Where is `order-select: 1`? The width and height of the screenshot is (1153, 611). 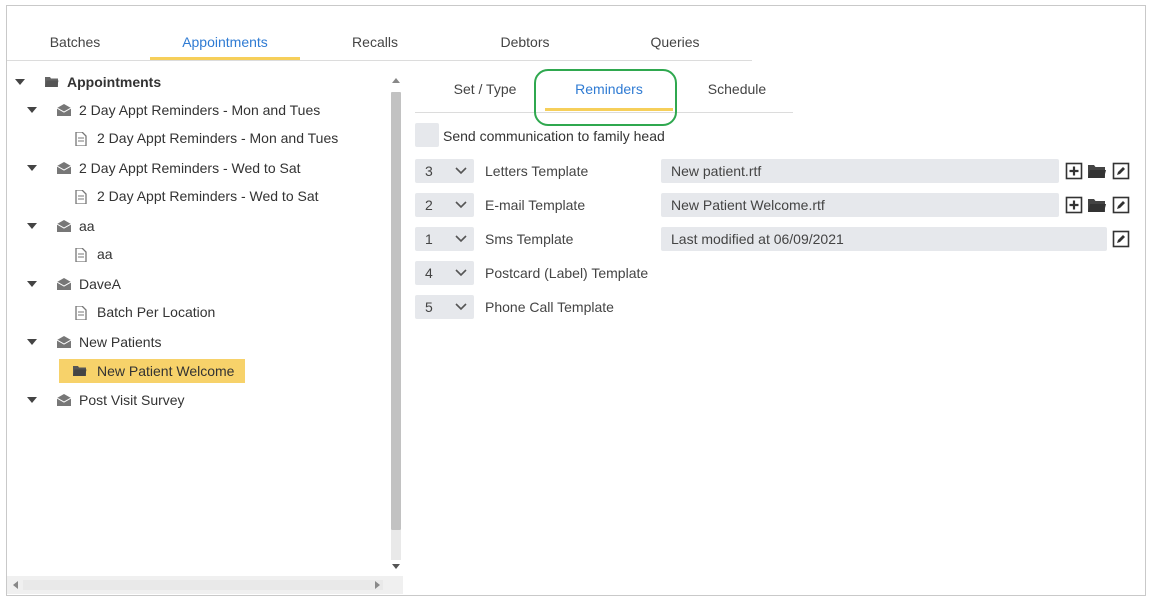 order-select: 1 is located at coordinates (444, 239).